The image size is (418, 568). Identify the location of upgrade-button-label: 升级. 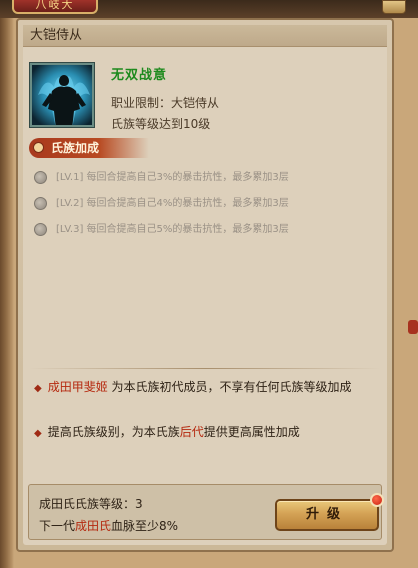
(326, 514).